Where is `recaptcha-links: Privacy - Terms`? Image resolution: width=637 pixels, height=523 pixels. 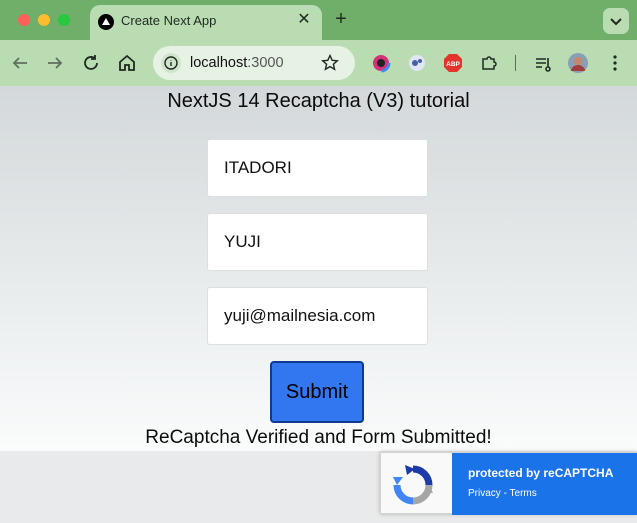 recaptcha-links: Privacy - Terms is located at coordinates (502, 493).